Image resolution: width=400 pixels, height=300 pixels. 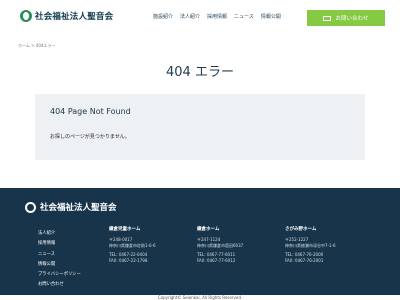 I want to click on error-heading: 404 Page Not Found, so click(x=90, y=111).